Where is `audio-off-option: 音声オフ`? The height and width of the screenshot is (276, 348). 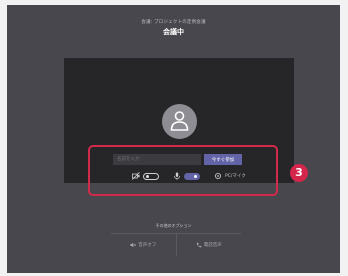 audio-off-option: 音声オフ is located at coordinates (143, 245).